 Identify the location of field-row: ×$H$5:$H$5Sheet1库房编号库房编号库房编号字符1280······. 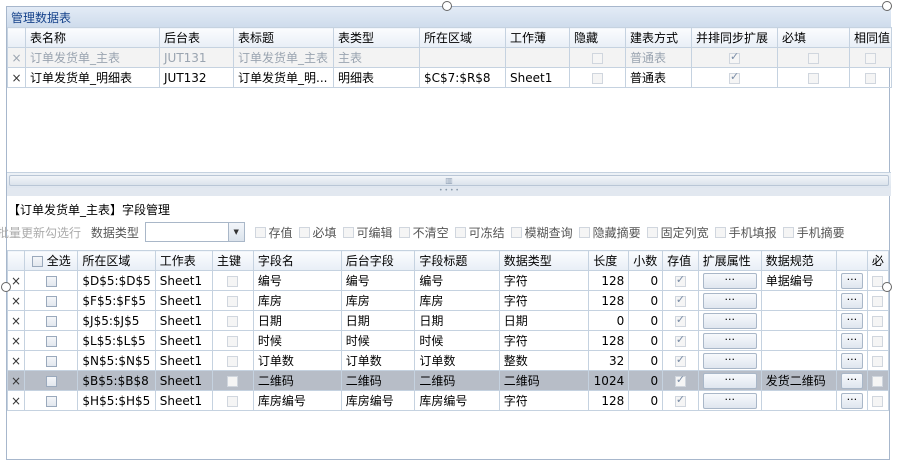
(448, 400).